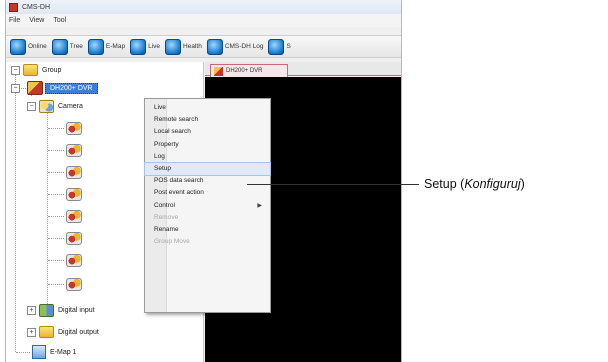 The width and height of the screenshot is (608, 362). I want to click on tree-node-dvr: DH200+ DVR, so click(62, 88).